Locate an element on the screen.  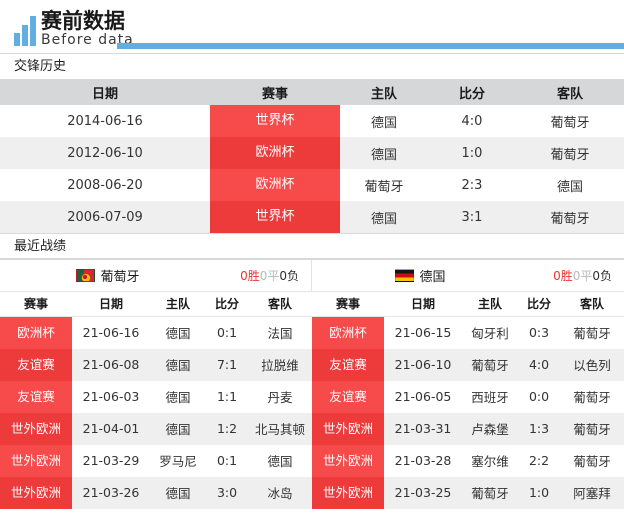
h2h-section-title: 交锋历史 is located at coordinates (312, 66).